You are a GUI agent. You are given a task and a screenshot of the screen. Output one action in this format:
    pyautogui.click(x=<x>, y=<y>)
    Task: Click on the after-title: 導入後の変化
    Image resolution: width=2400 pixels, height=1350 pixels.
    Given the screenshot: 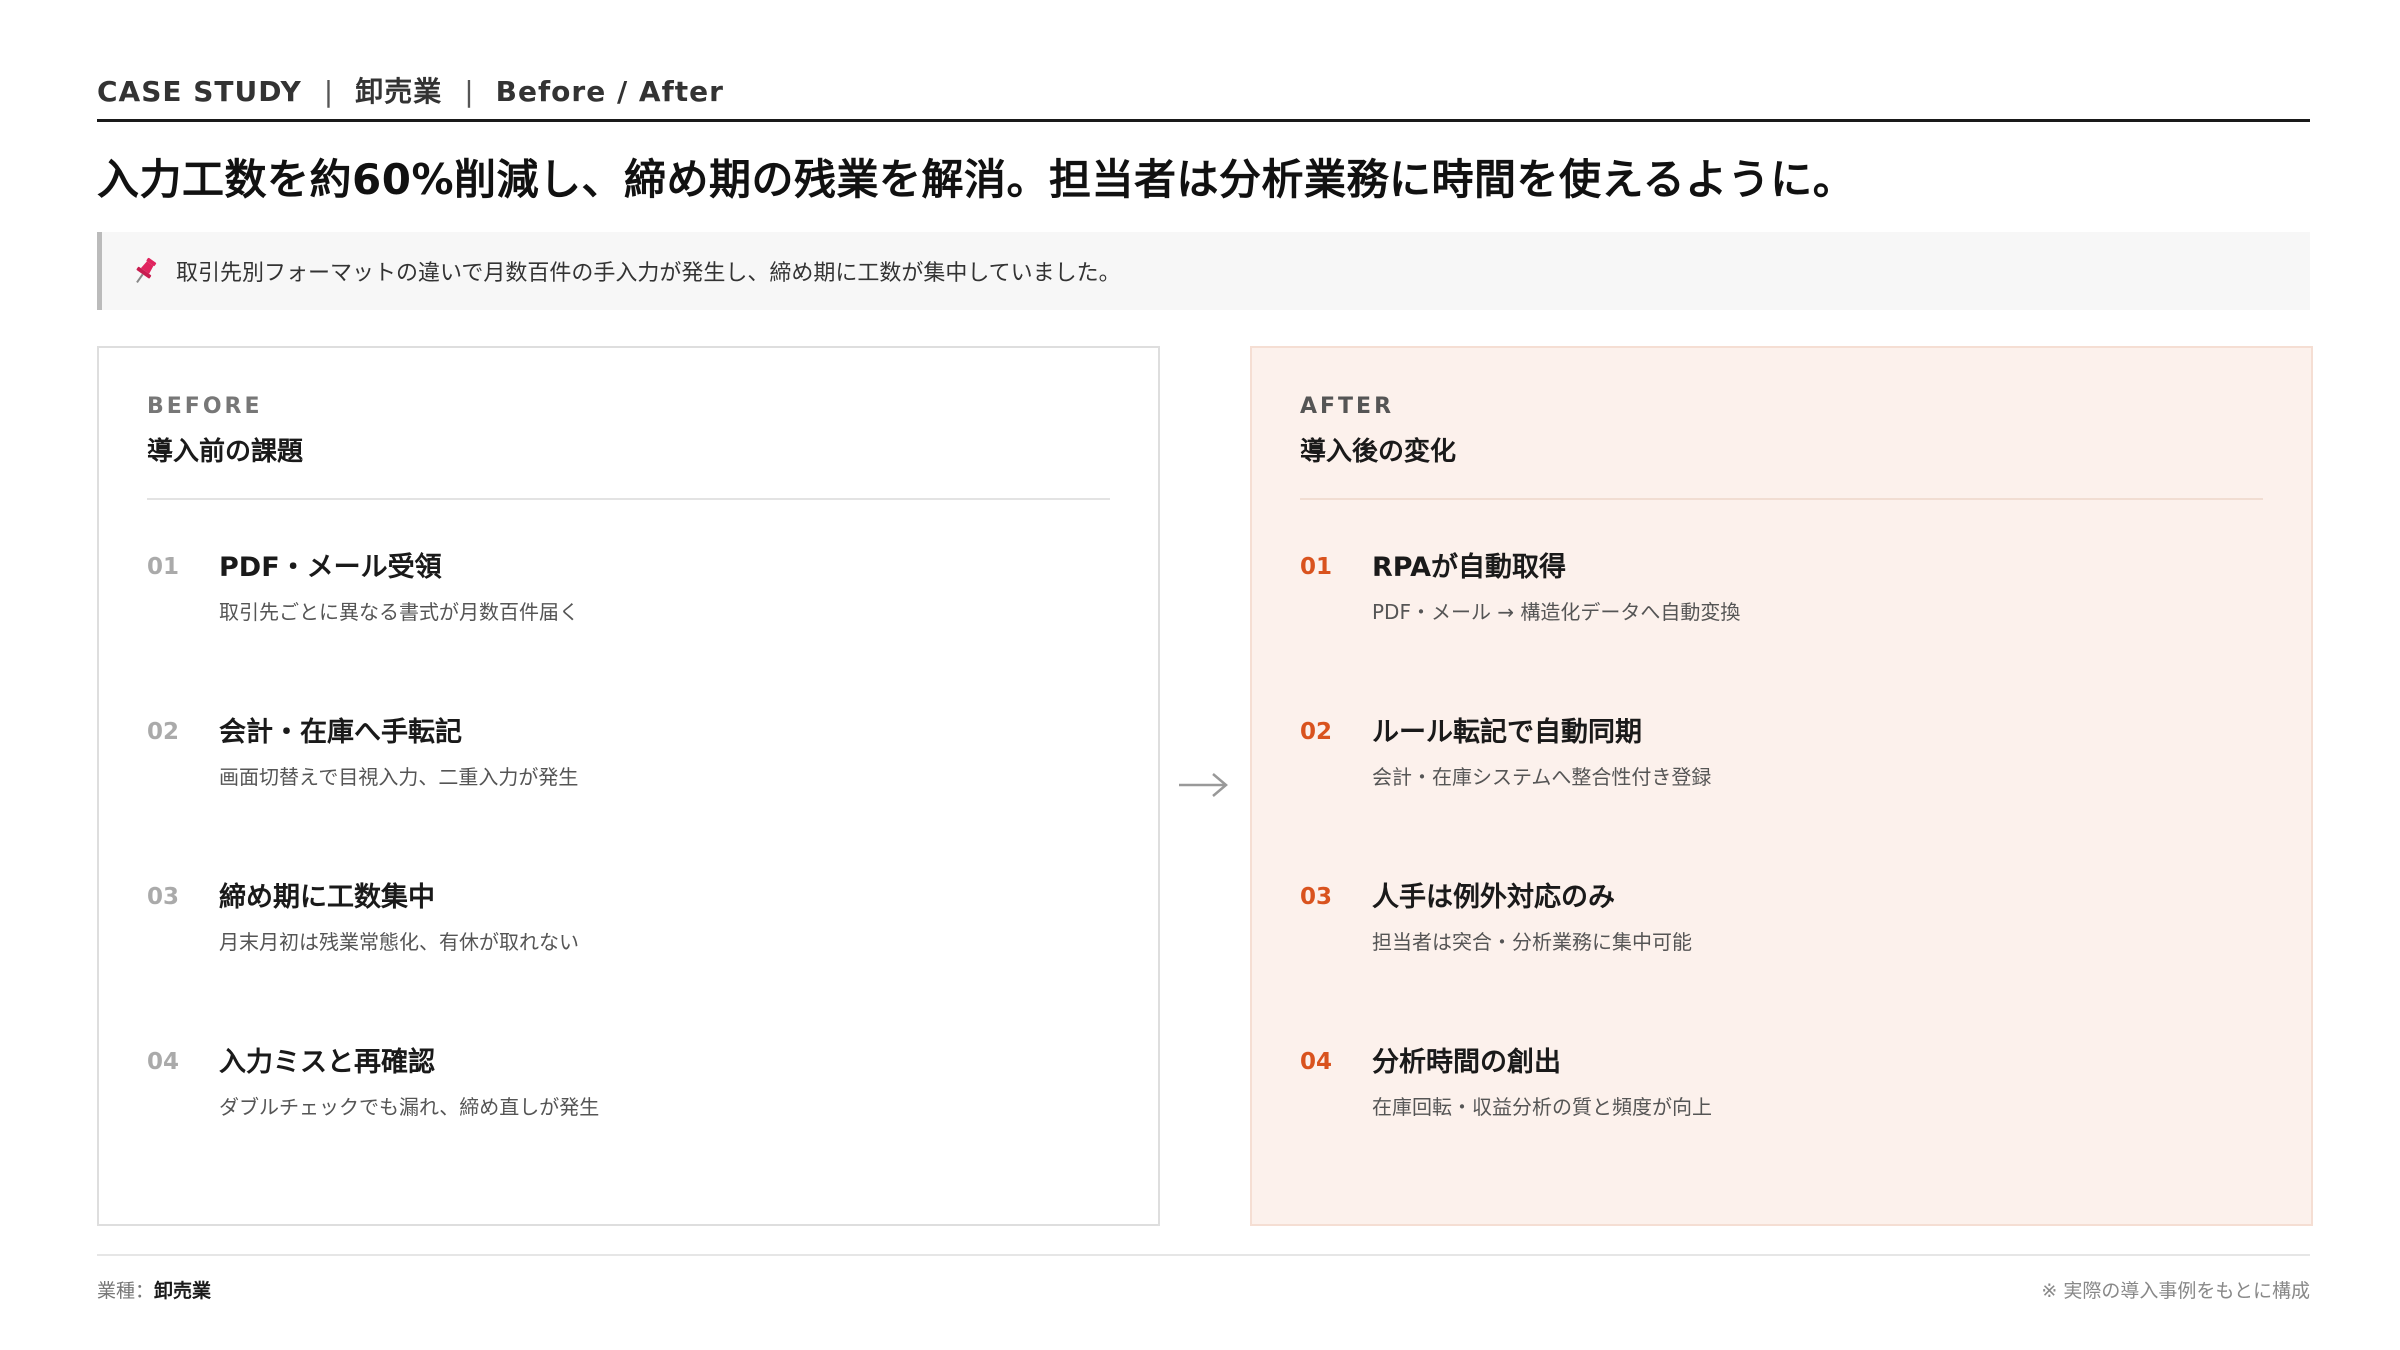 What is the action you would take?
    pyautogui.click(x=1781, y=467)
    